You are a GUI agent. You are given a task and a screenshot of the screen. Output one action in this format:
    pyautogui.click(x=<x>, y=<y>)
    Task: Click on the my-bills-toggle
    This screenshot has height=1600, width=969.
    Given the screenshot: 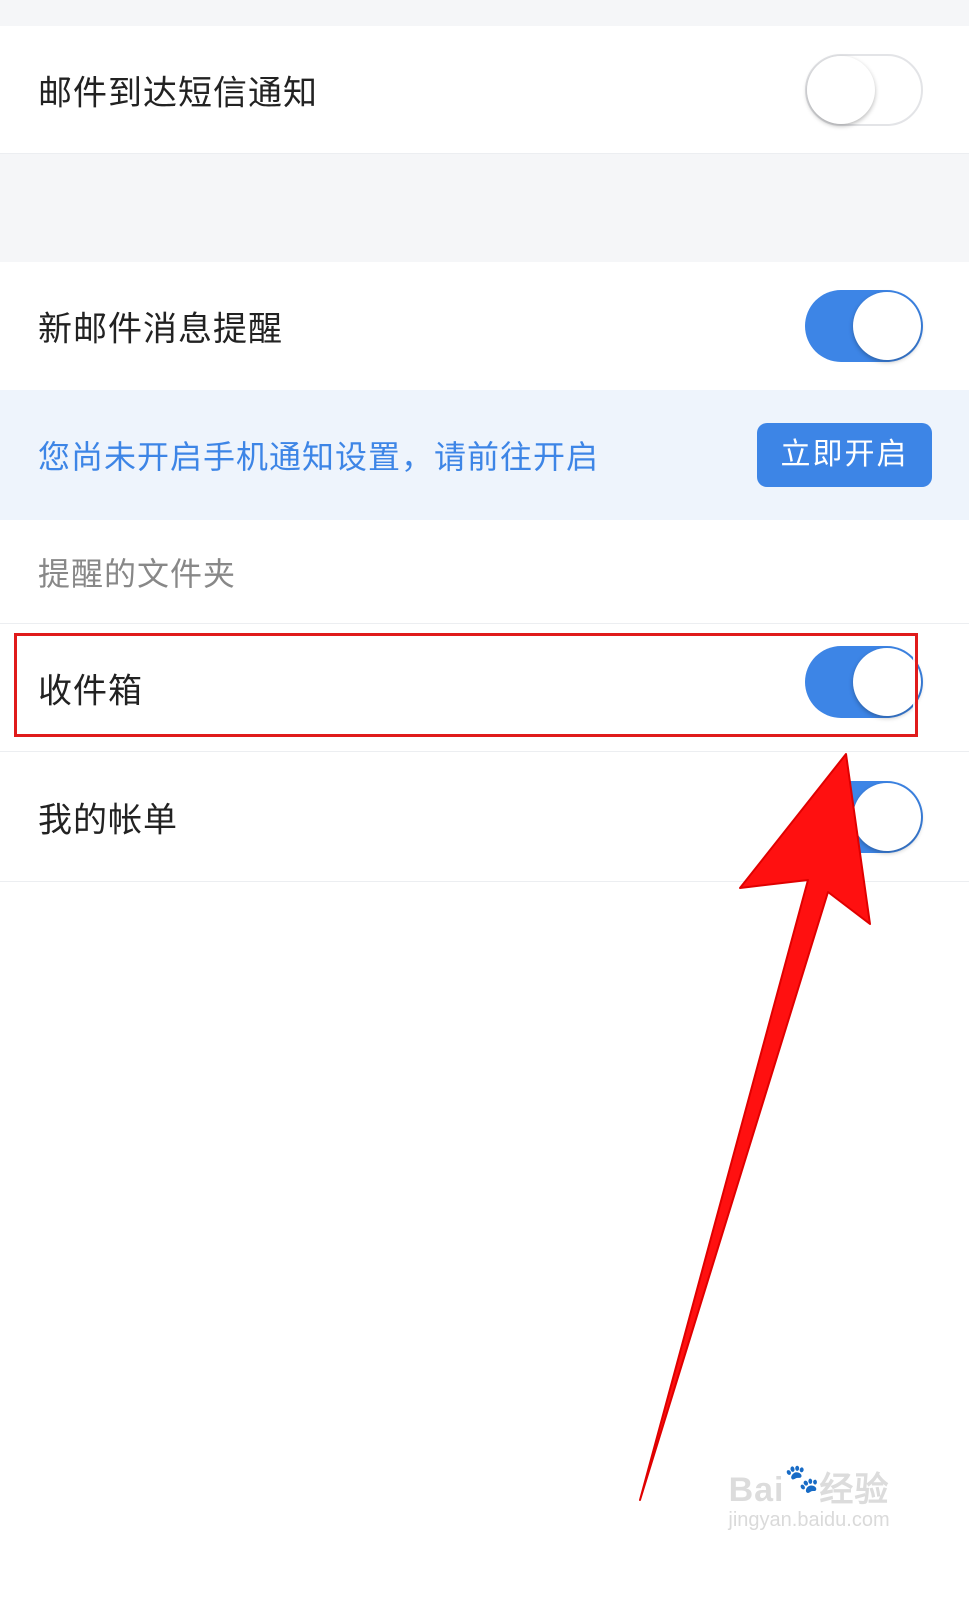 What is the action you would take?
    pyautogui.click(x=864, y=816)
    